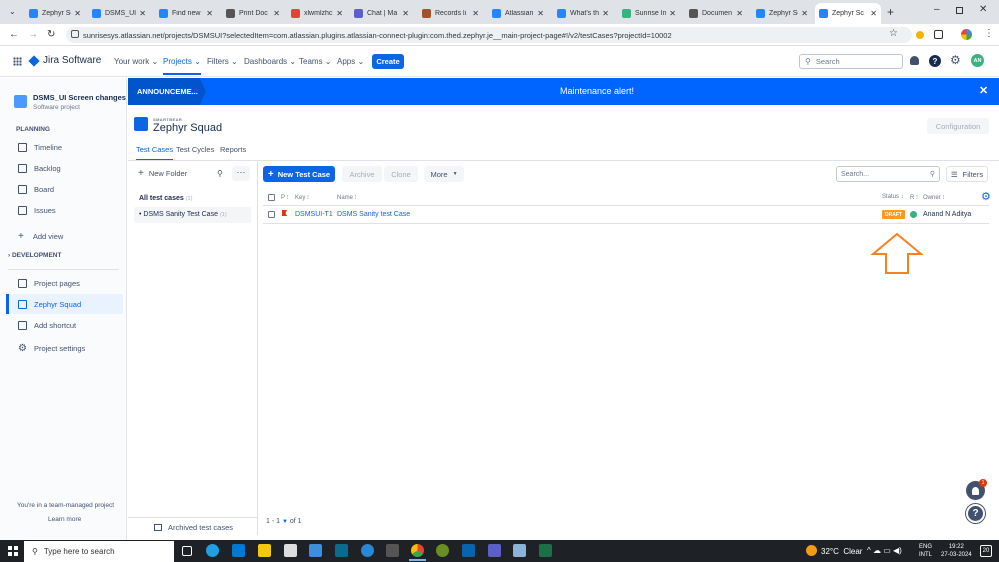 This screenshot has width=999, height=562. Describe the element at coordinates (193, 527) in the screenshot. I see `archived-test-cases: Archived test cases` at that location.